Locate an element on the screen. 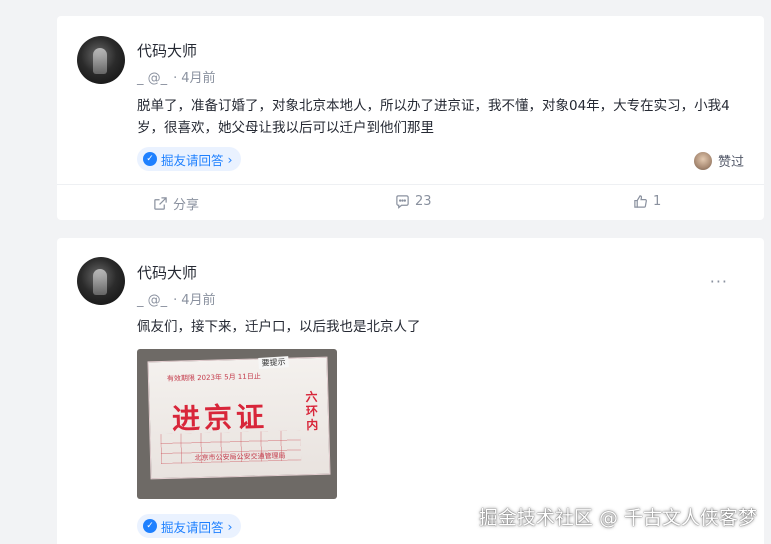 Image resolution: width=771 pixels, height=544 pixels. permit-bg-text: 要提示 is located at coordinates (273, 362).